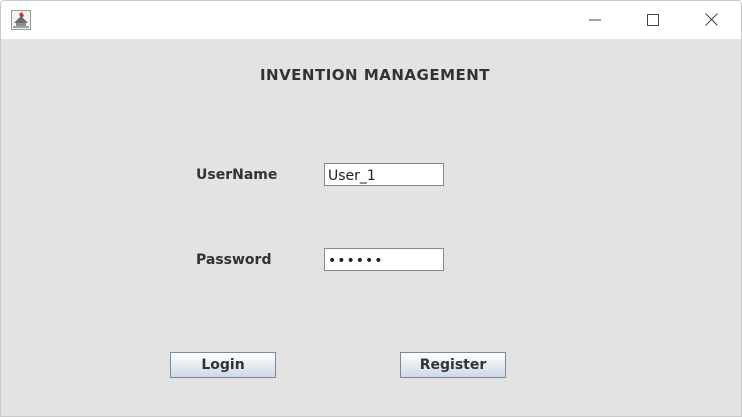 The image size is (742, 417). What do you see at coordinates (375, 75) in the screenshot?
I see `page-title: INVENTION MANAGEMENT` at bounding box center [375, 75].